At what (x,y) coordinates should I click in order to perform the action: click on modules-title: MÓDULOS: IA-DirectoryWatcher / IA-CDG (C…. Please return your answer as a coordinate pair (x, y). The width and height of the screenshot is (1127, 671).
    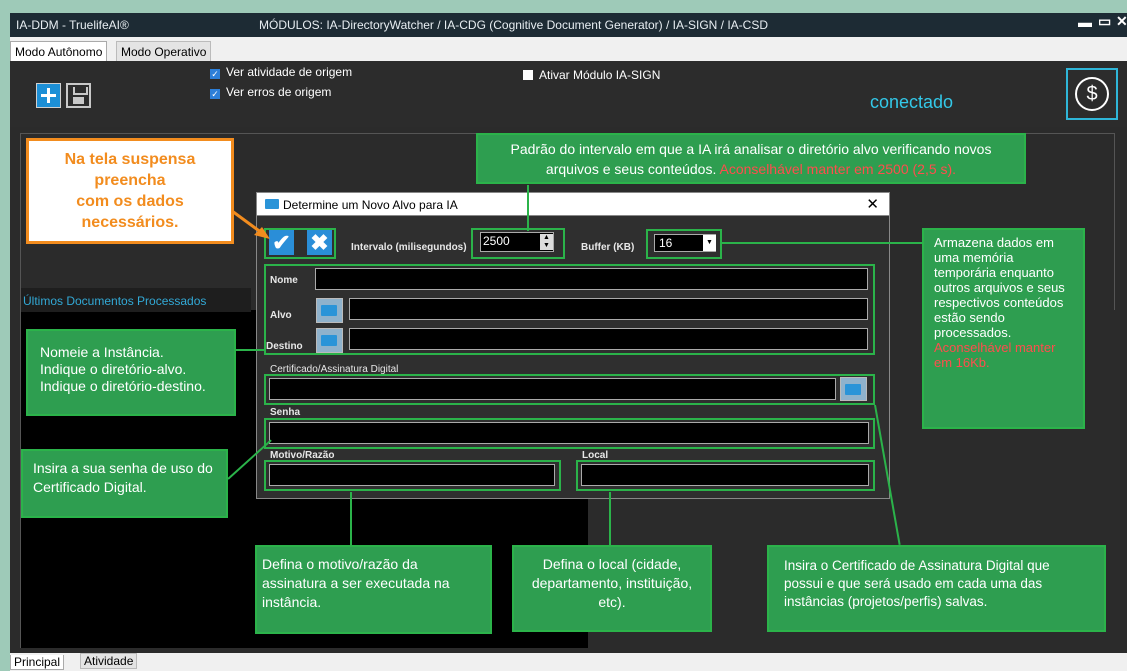
    Looking at the image, I should click on (514, 25).